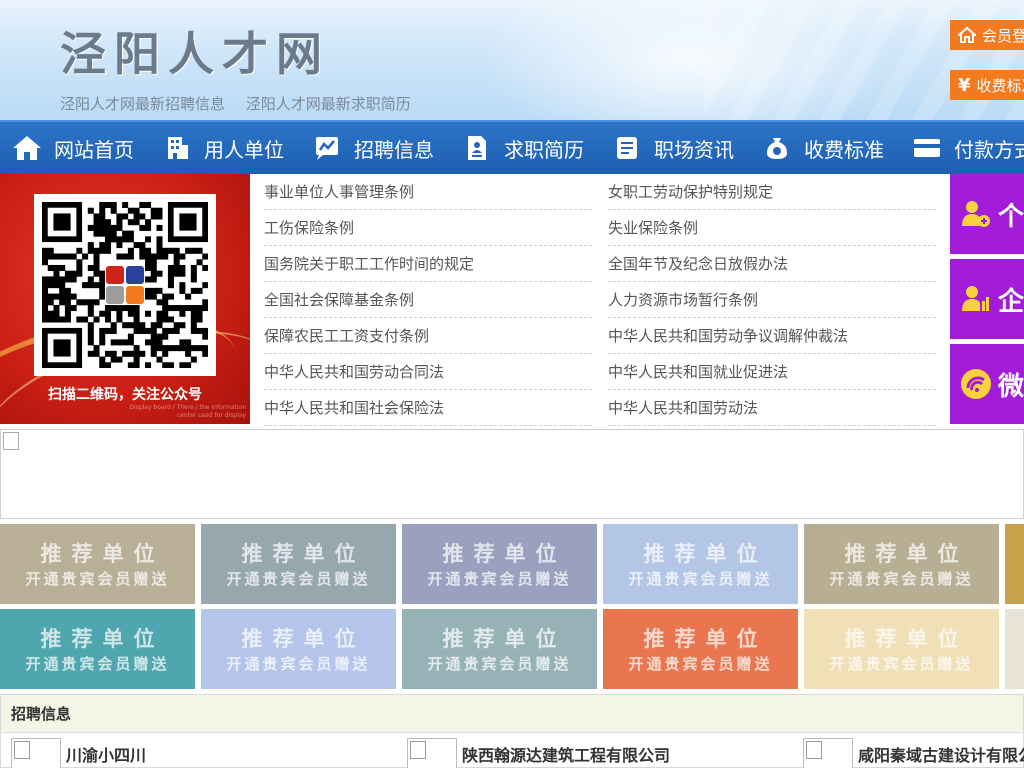 This screenshot has height=768, width=1024. What do you see at coordinates (772, 372) in the screenshot?
I see `law-link: 中华人民共和国就业促进法` at bounding box center [772, 372].